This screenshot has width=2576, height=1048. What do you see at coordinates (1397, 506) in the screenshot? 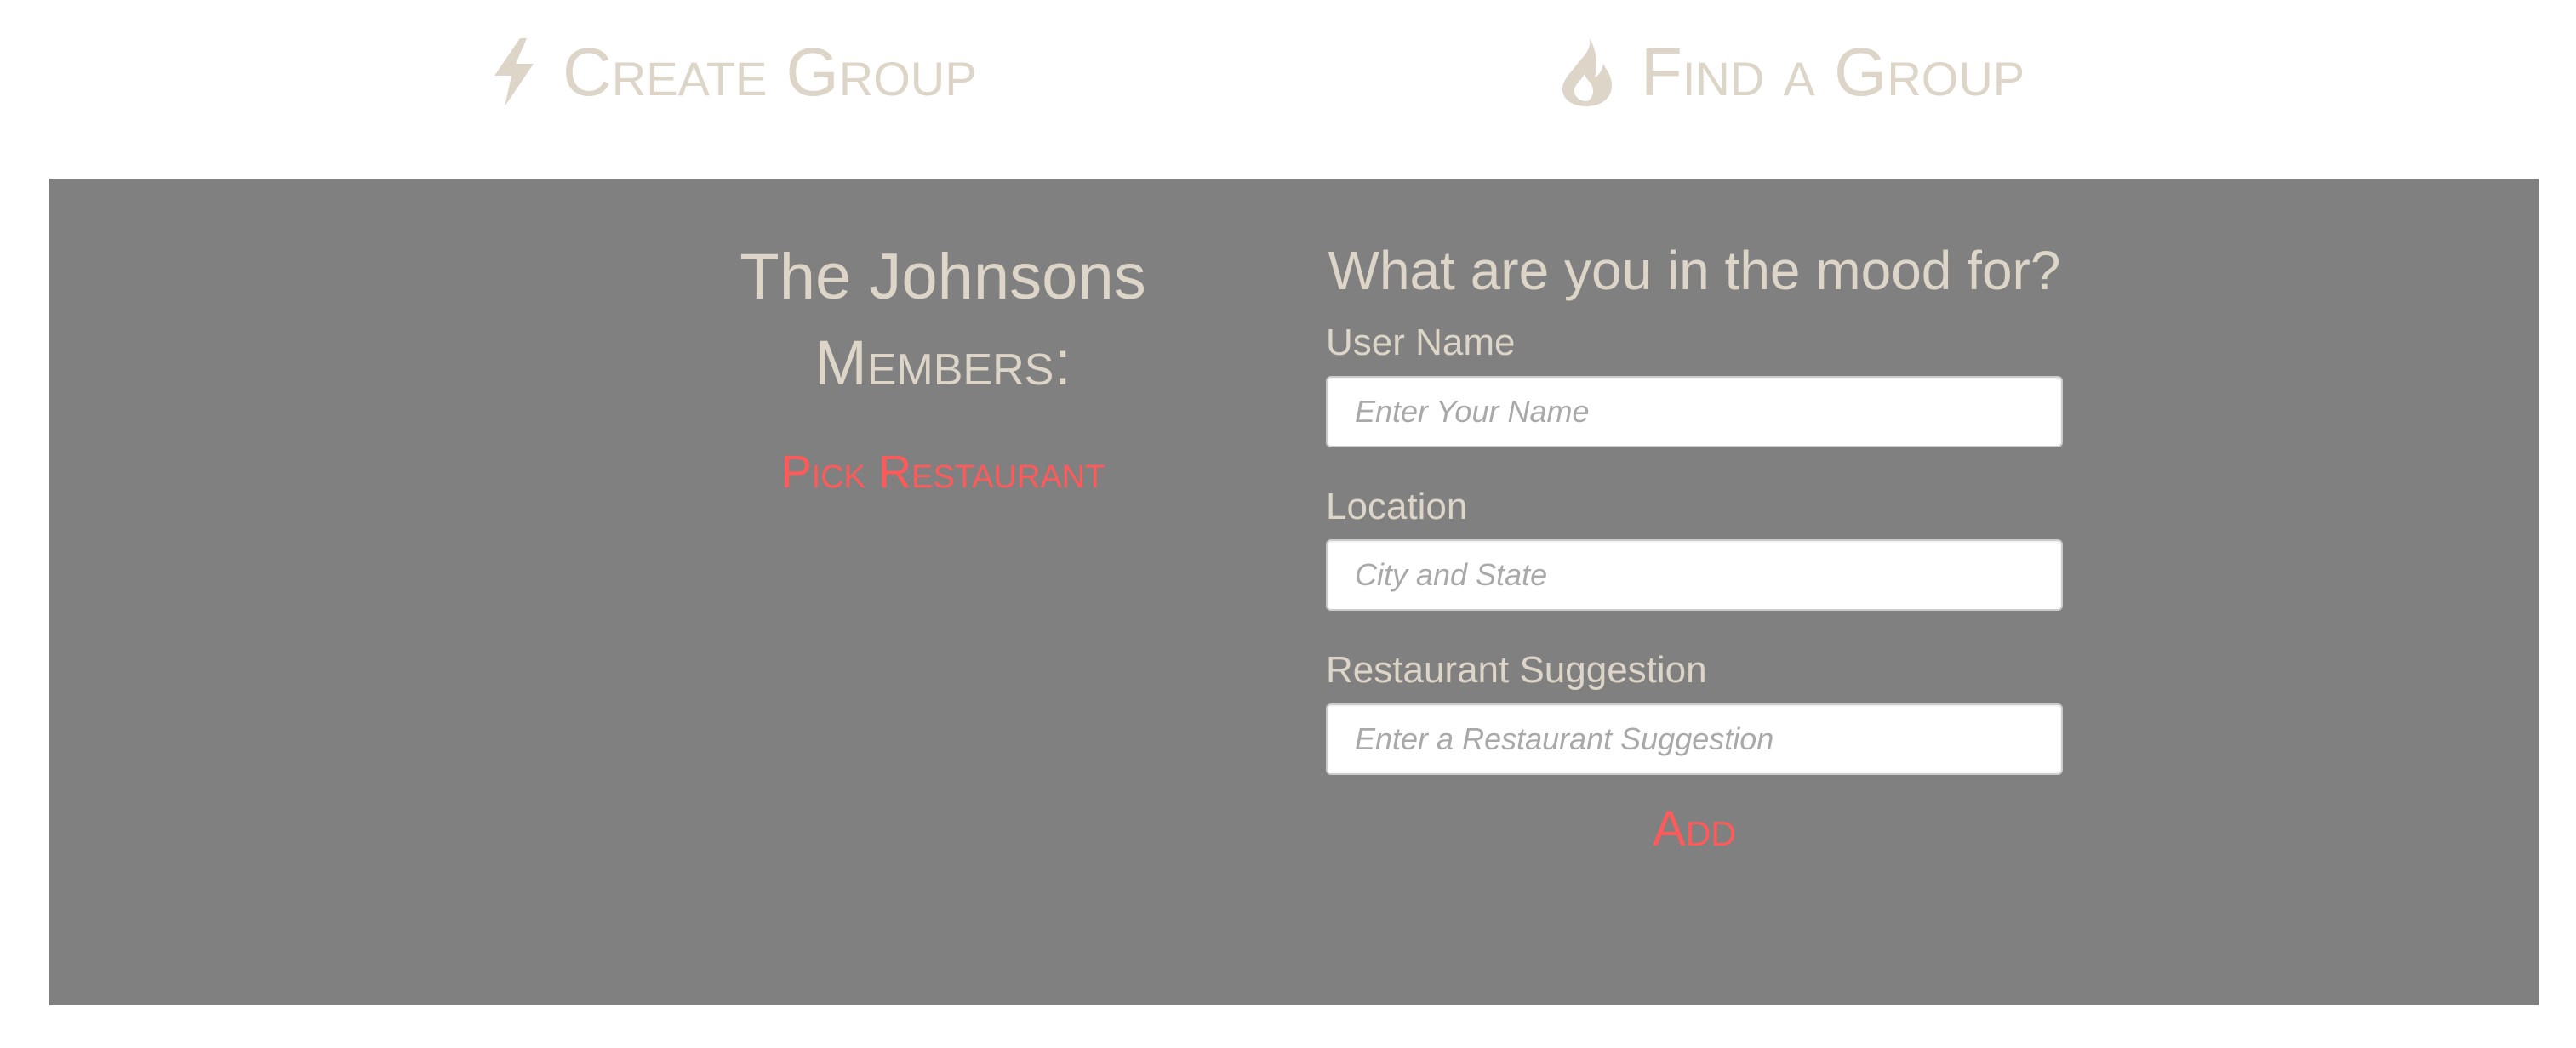
I see `location-label: Location` at bounding box center [1397, 506].